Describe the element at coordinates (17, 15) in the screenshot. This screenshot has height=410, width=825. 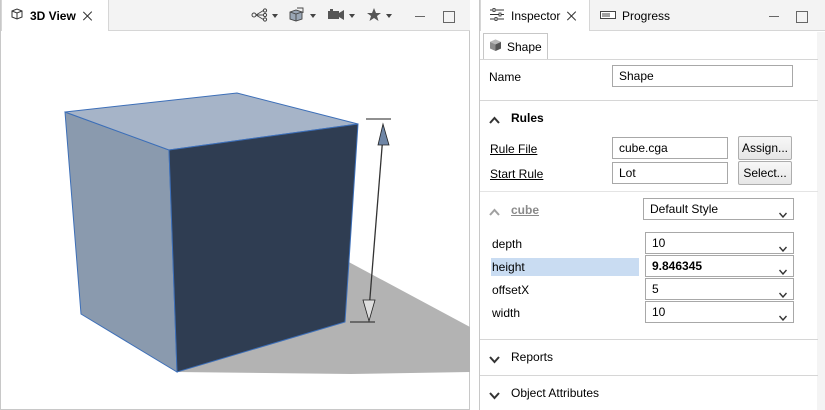
I see `cube-outline-icon` at that location.